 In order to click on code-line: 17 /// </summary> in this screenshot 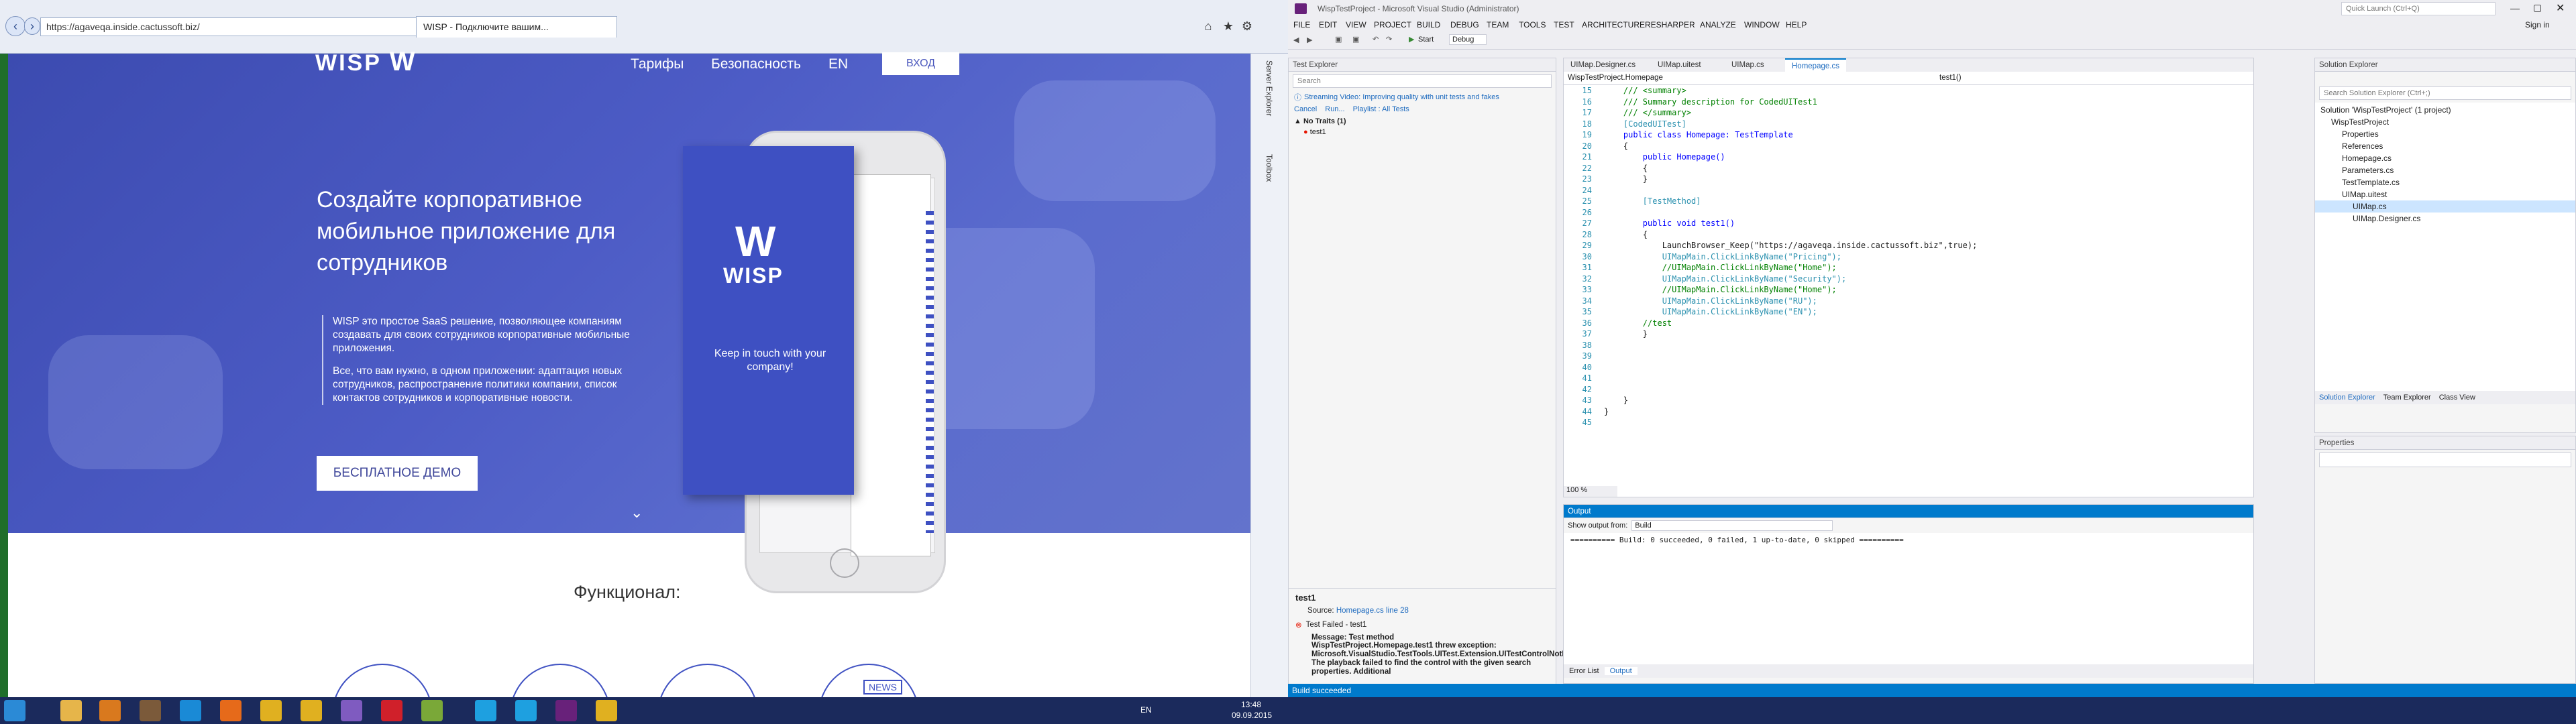, I will do `click(1908, 113)`.